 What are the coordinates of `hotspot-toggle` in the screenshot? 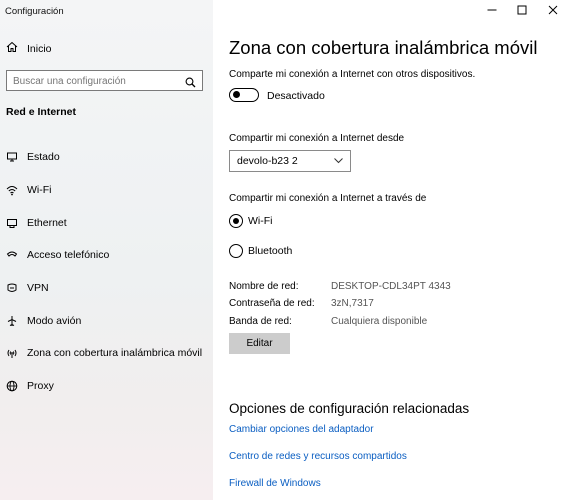 It's located at (244, 95).